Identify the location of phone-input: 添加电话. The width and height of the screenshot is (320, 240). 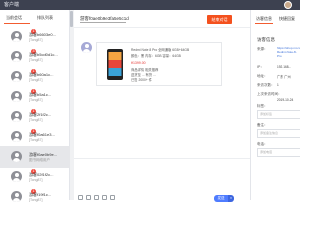
(278, 152).